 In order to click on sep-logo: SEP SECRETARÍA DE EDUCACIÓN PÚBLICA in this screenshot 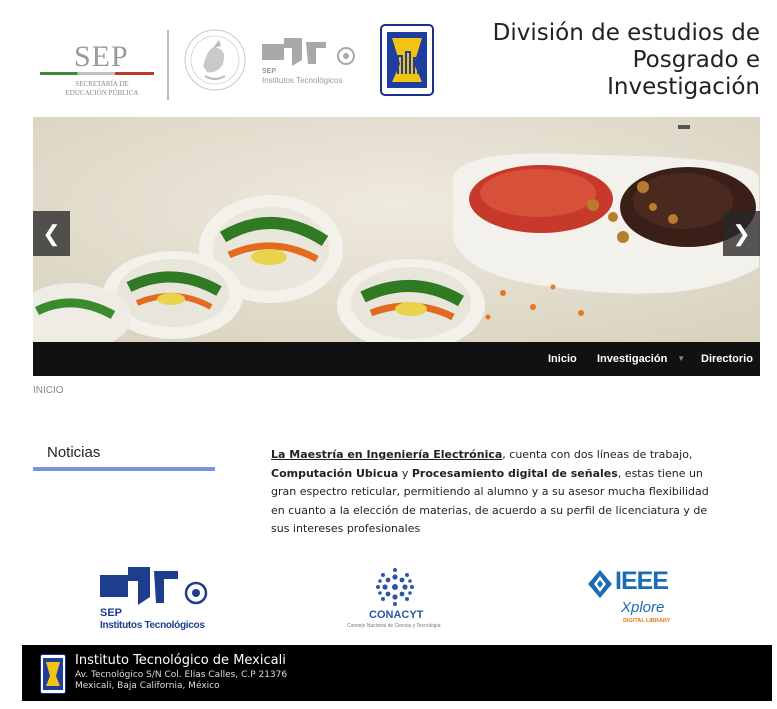, I will do `click(98, 69)`.